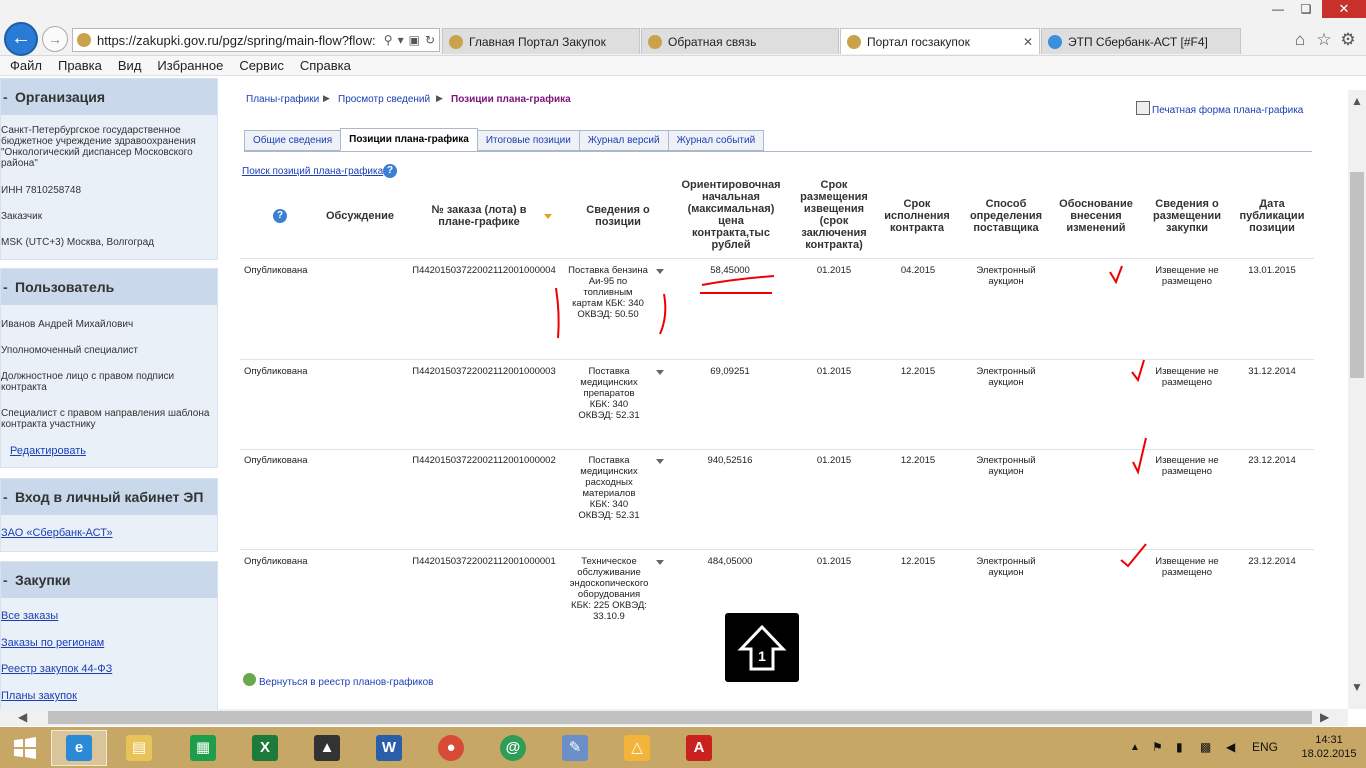  I want to click on acrobat-icon: A, so click(699, 748).